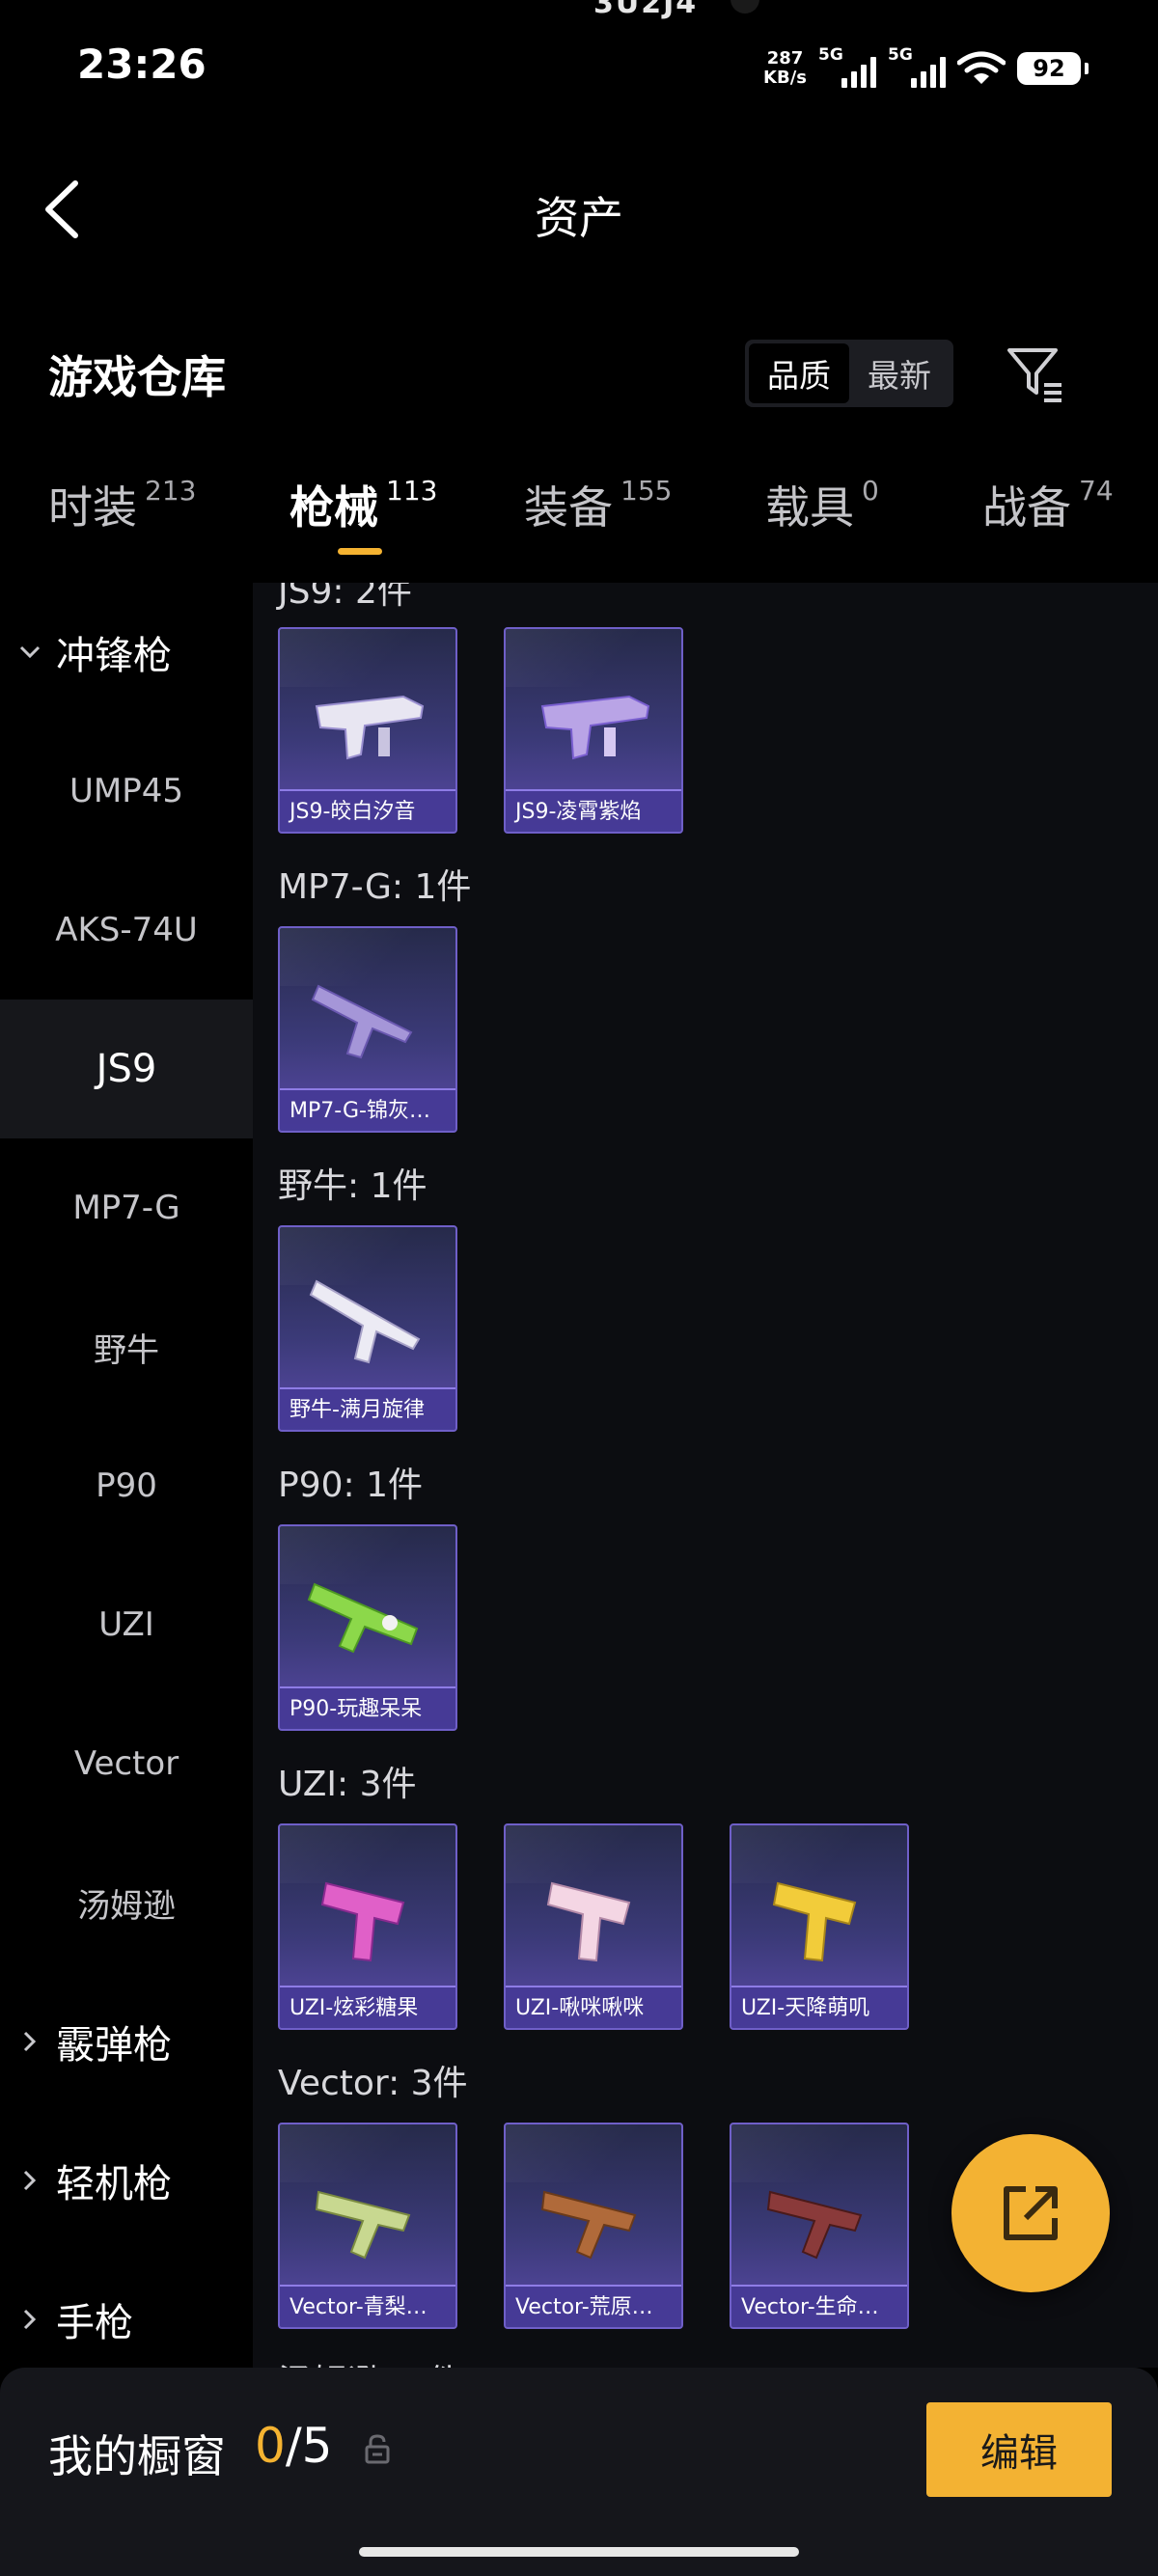 The image size is (1158, 2576). What do you see at coordinates (126, 1903) in the screenshot?
I see `sidebar-item-thompson: 汤姆逊` at bounding box center [126, 1903].